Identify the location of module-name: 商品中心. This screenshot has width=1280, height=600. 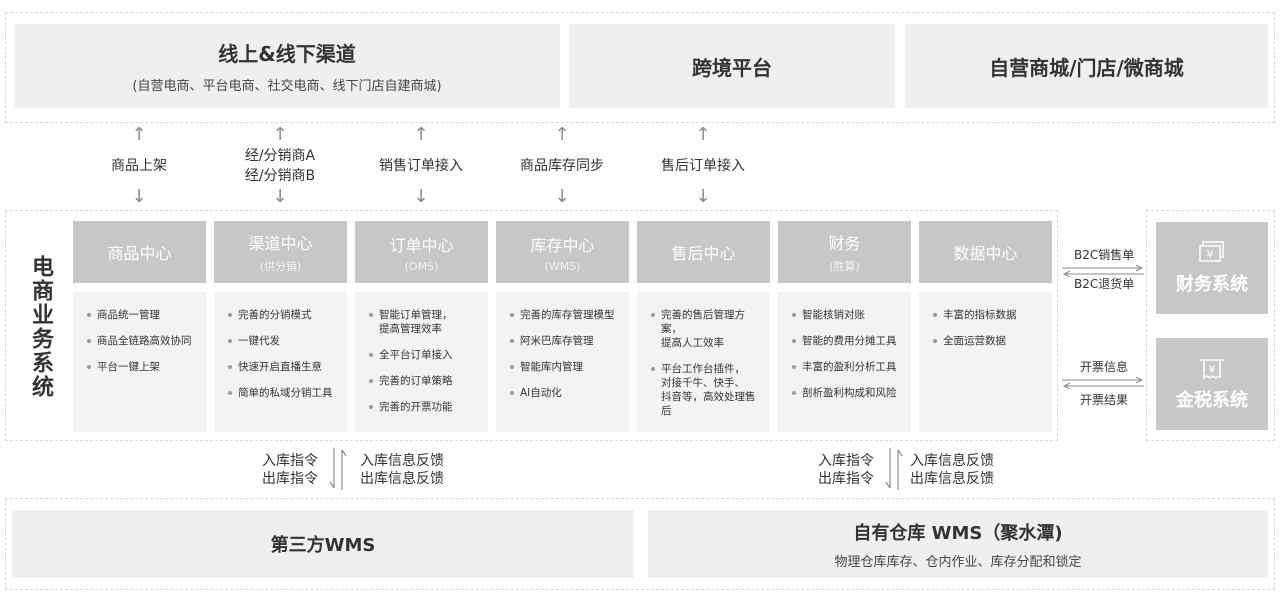
(139, 253).